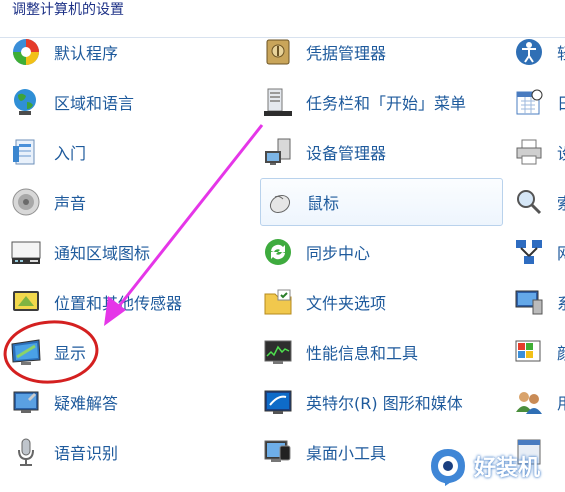 This screenshot has height=492, width=565. I want to click on watermark: 好装机, so click(495, 466).